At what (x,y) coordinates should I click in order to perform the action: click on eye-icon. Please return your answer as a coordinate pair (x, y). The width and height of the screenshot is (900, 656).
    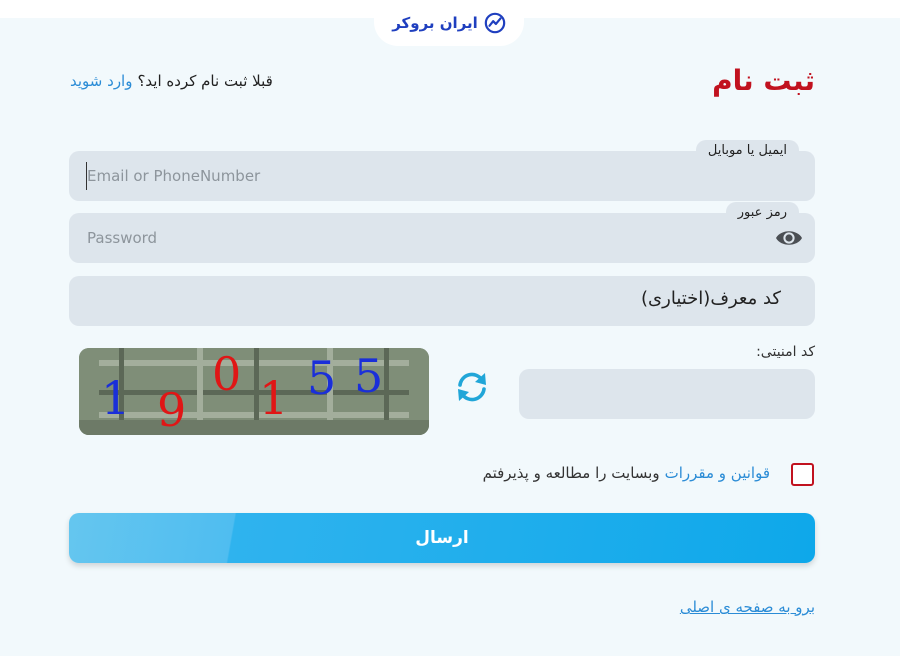
    Looking at the image, I should click on (789, 238).